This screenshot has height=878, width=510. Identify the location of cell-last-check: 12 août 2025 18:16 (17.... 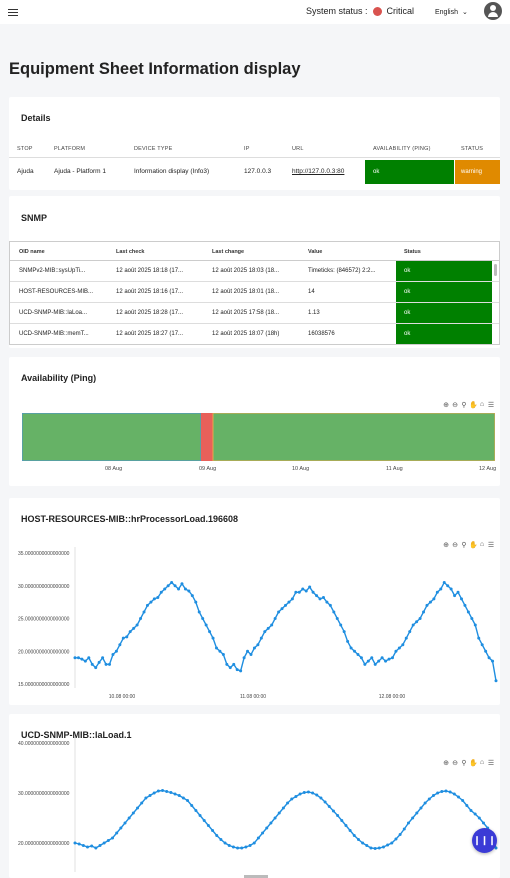
(150, 292).